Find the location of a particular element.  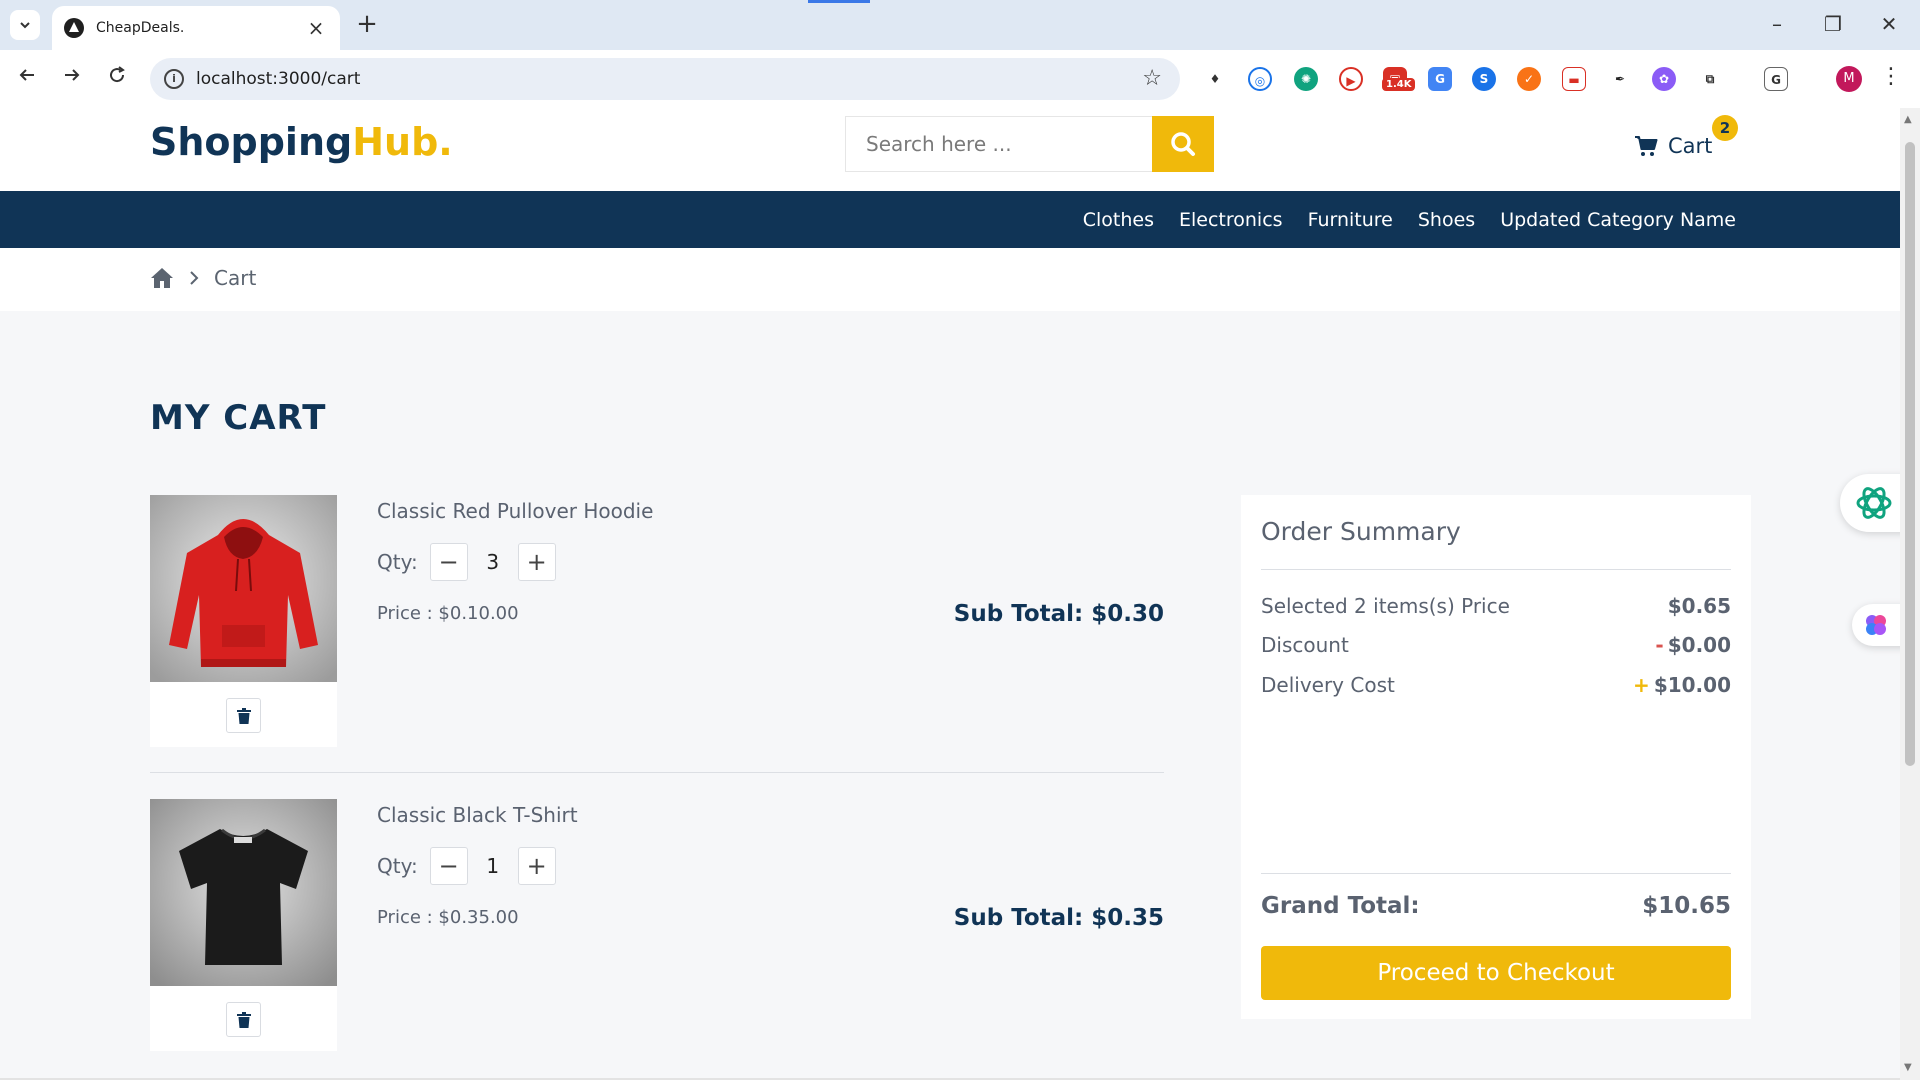

extension-orange-icon: ✓ is located at coordinates (1529, 79).